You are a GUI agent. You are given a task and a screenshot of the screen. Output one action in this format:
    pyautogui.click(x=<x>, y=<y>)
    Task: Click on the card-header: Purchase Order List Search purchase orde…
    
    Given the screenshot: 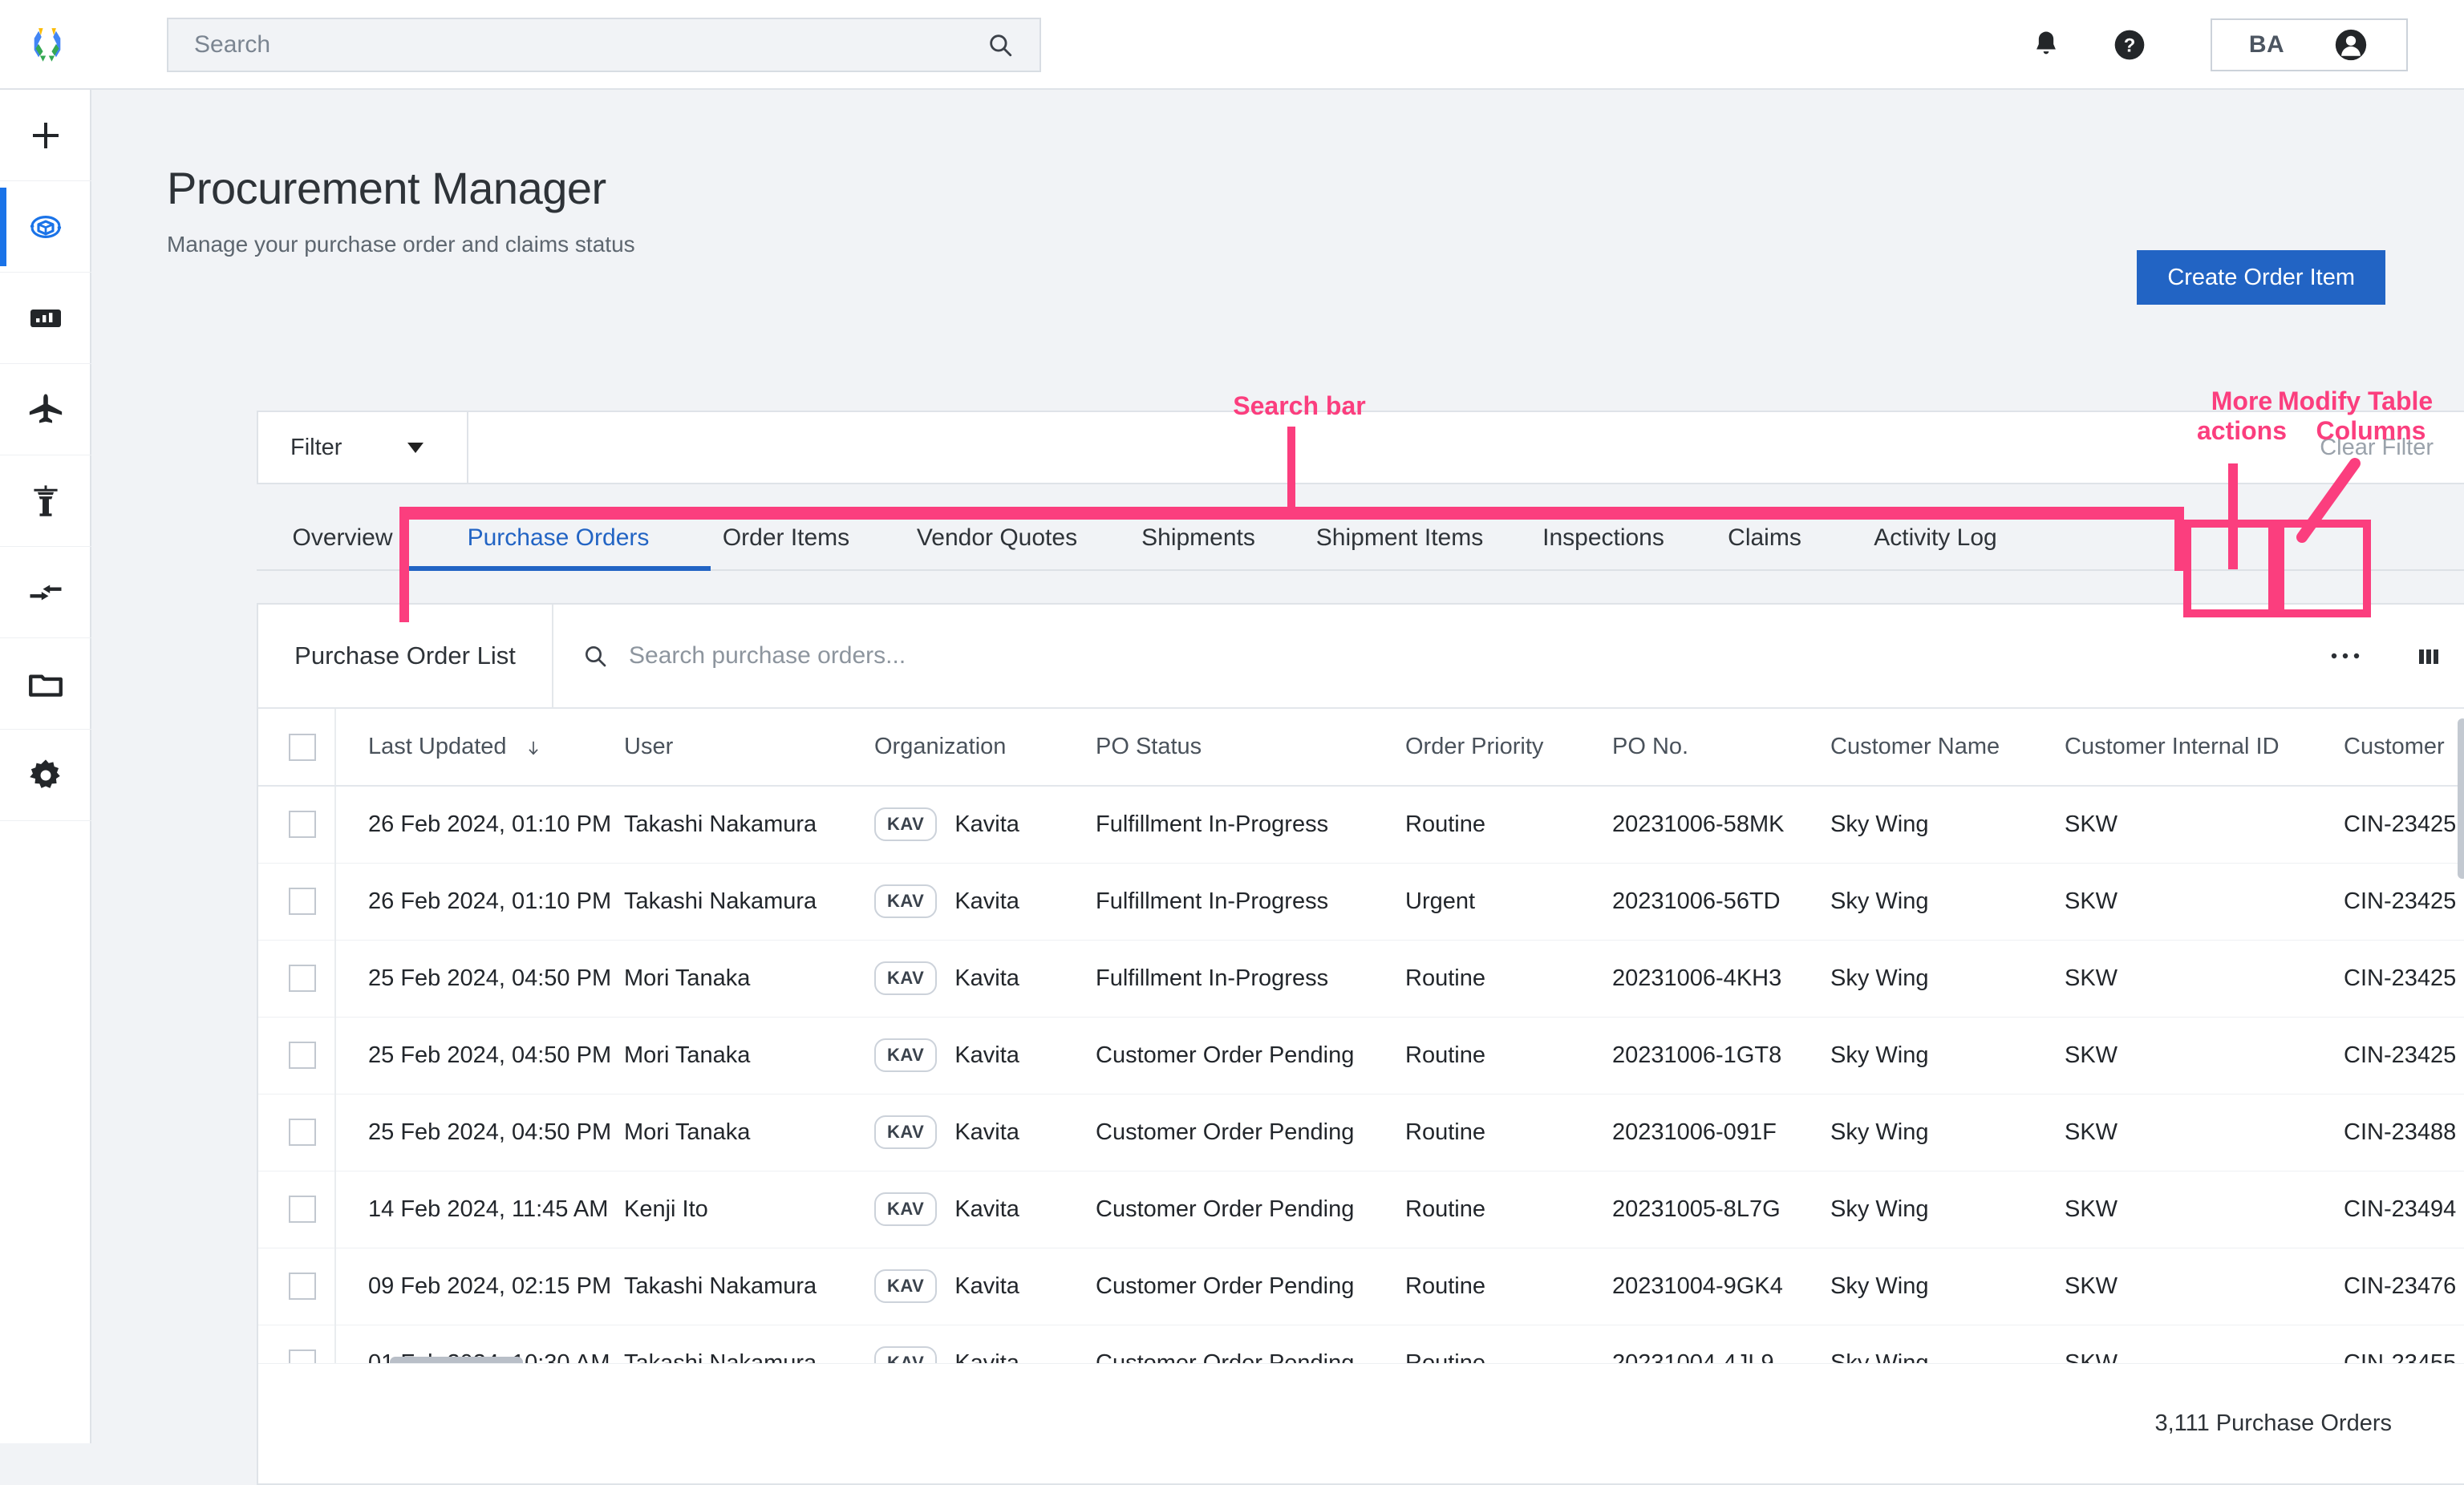 What is the action you would take?
    pyautogui.click(x=1361, y=657)
    